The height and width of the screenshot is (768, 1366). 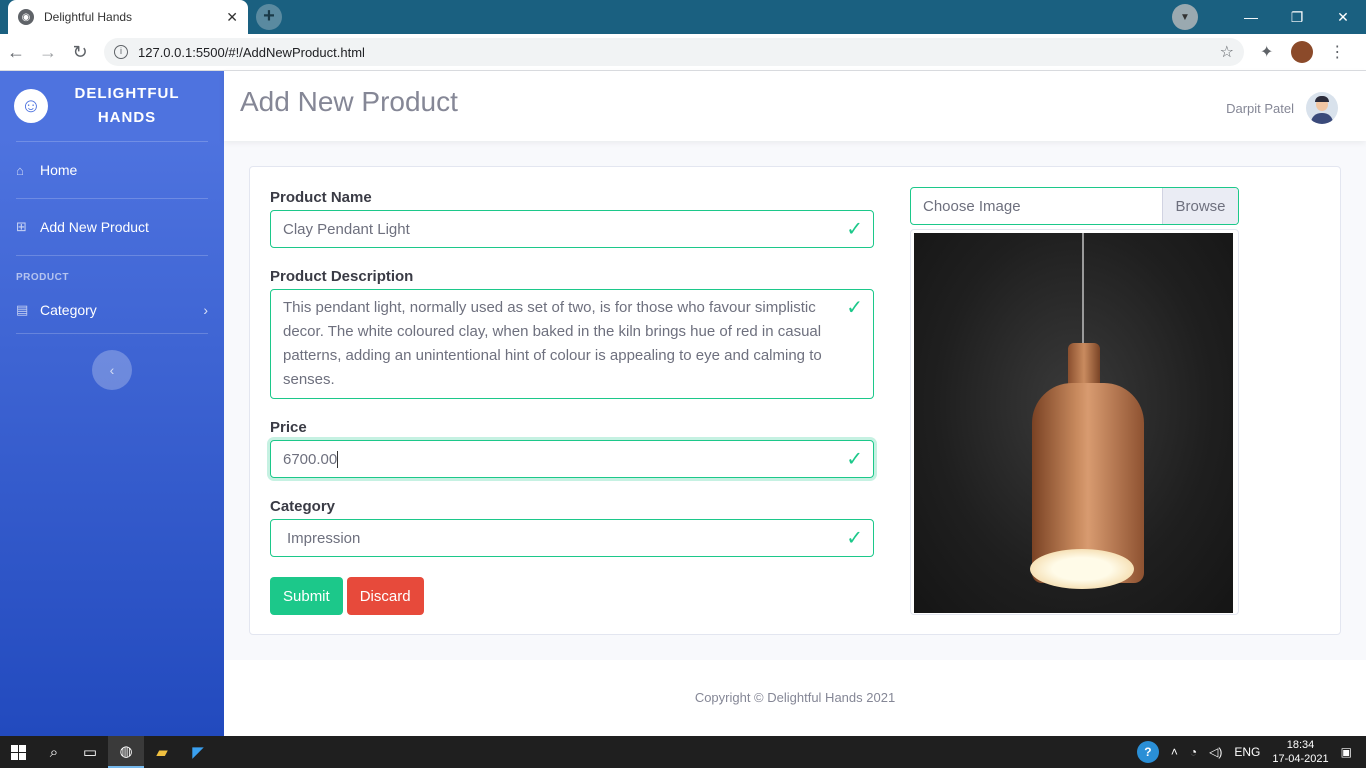 What do you see at coordinates (674, 52) in the screenshot?
I see `url-field: i 127.0.0.1:5500/#!/AddNewProduct.html ☆` at bounding box center [674, 52].